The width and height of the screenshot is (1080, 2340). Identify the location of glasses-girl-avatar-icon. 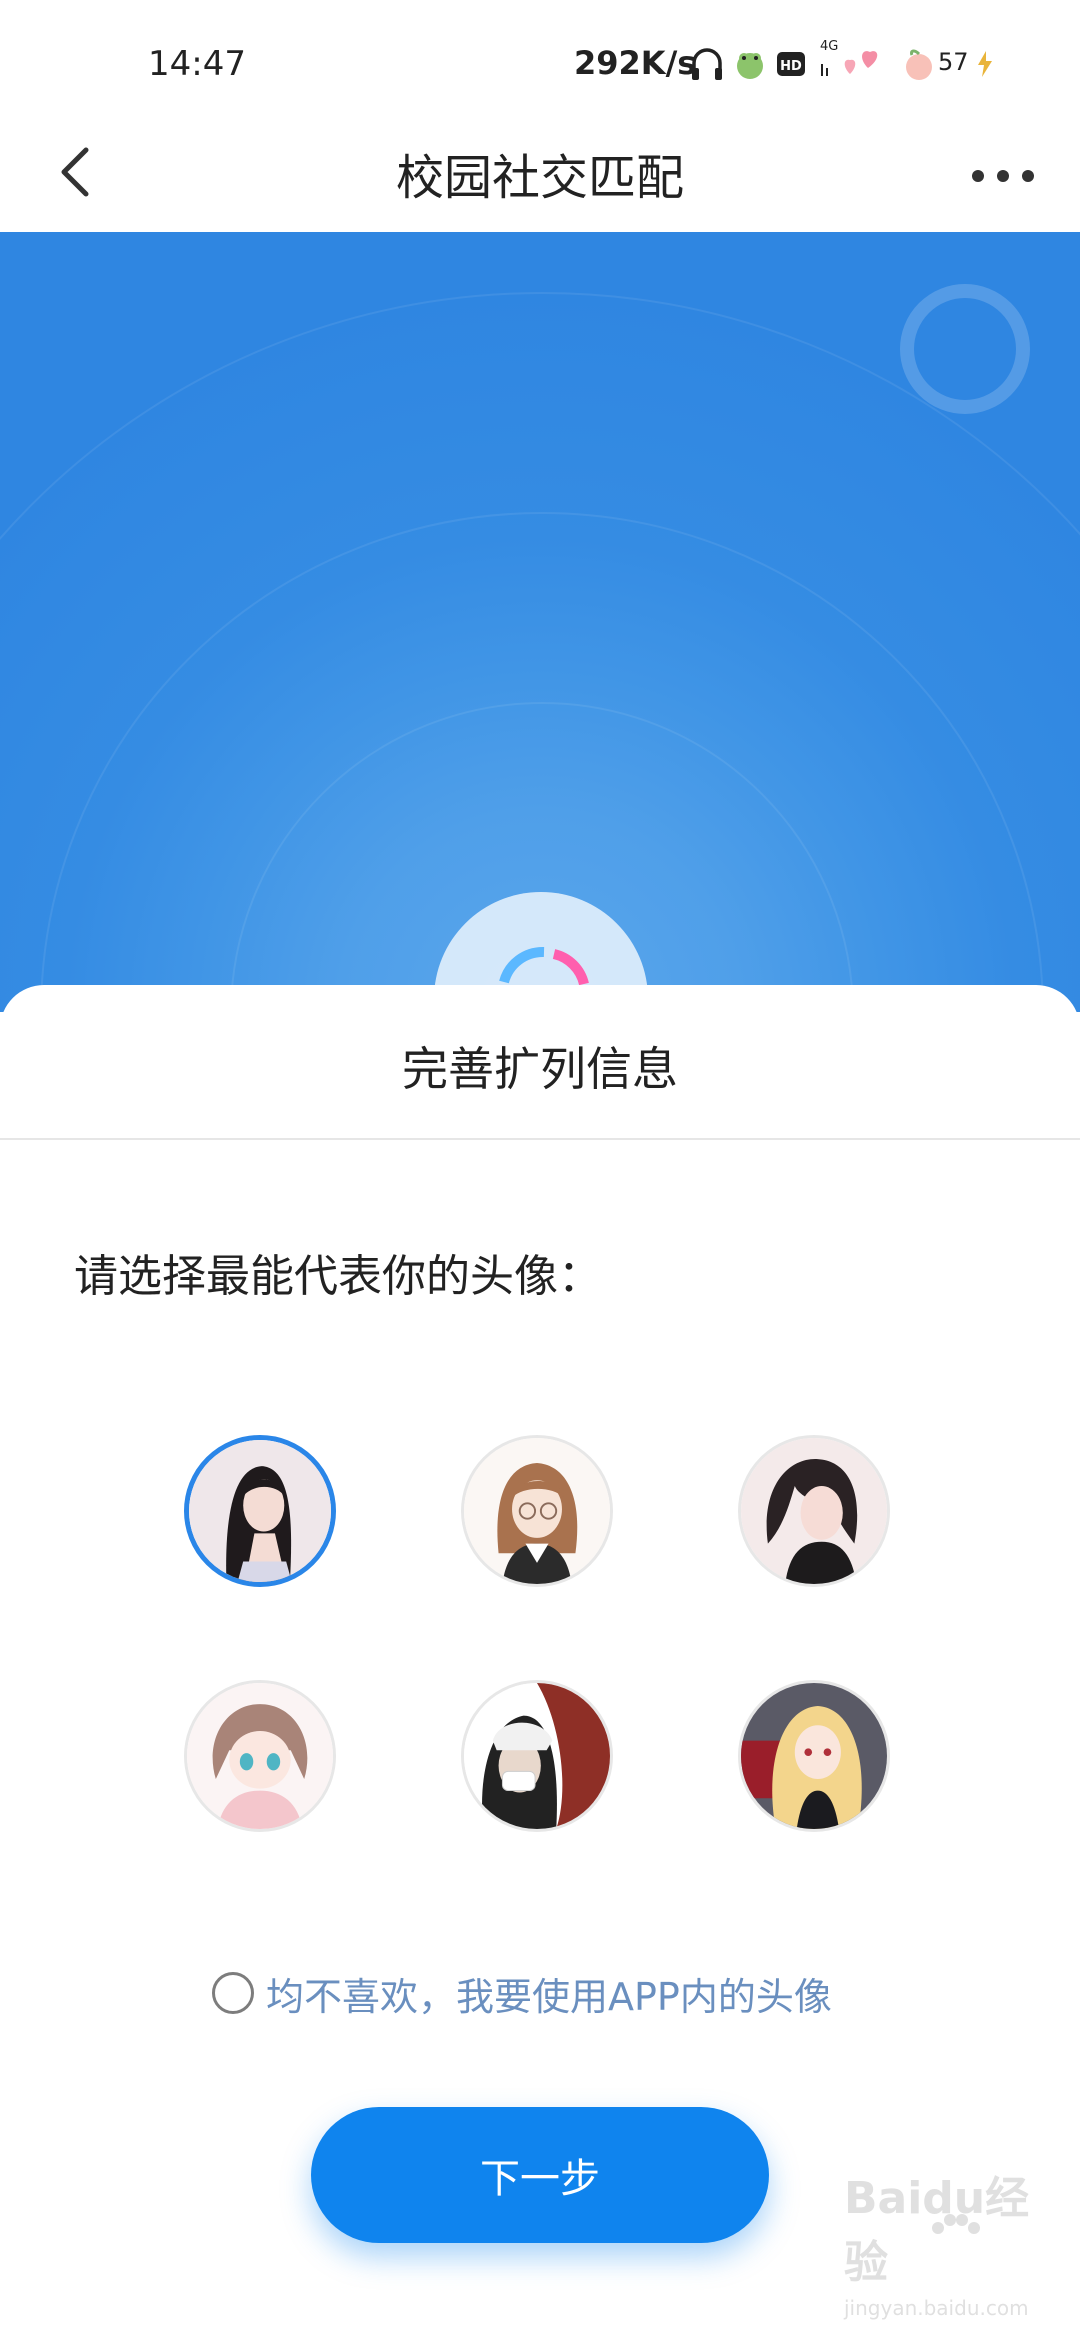
(537, 1511).